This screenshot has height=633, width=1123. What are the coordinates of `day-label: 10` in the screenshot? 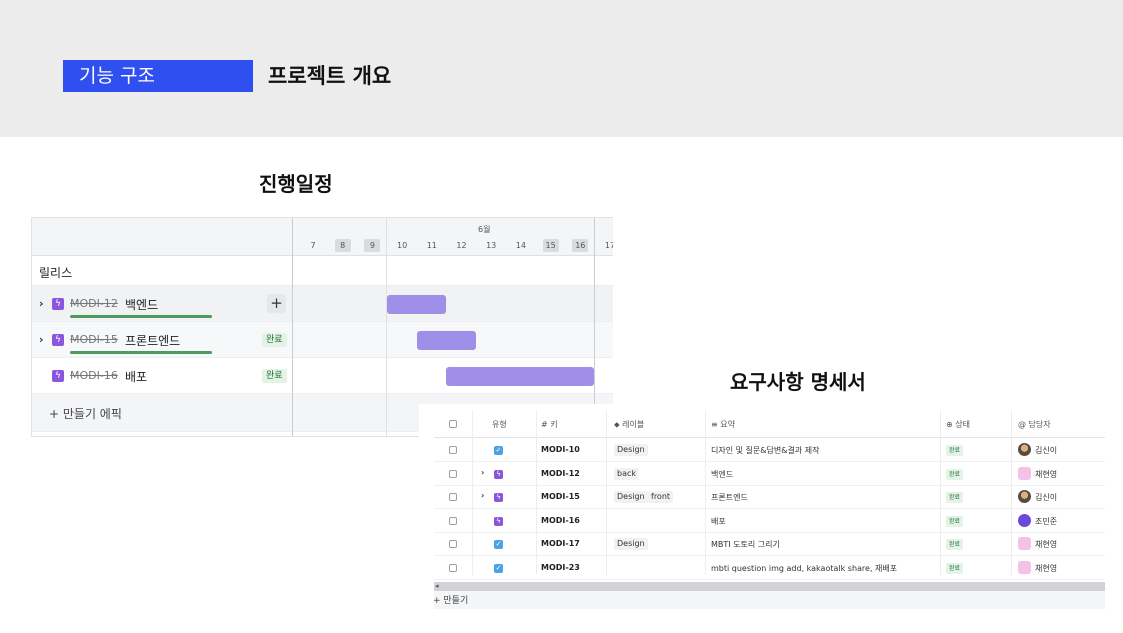 It's located at (402, 245).